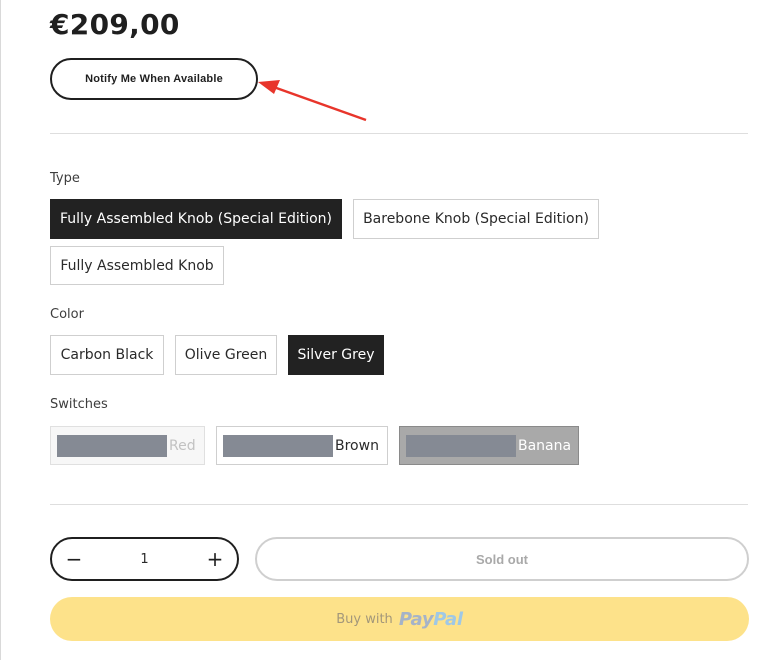 This screenshot has height=660, width=772. What do you see at coordinates (182, 445) in the screenshot?
I see `switch-option-label: Red` at bounding box center [182, 445].